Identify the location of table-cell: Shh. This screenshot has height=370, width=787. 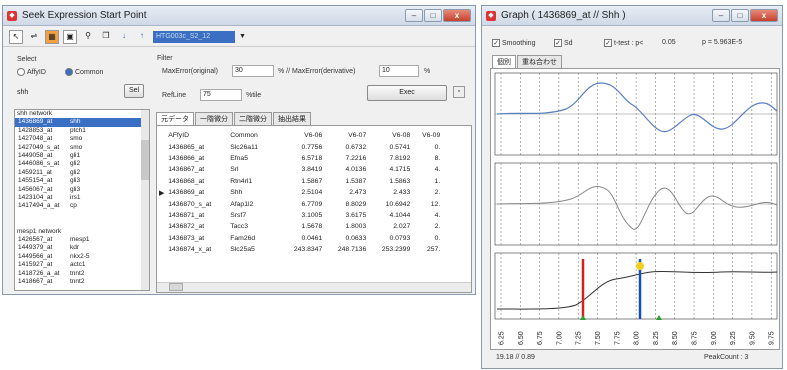
(236, 193).